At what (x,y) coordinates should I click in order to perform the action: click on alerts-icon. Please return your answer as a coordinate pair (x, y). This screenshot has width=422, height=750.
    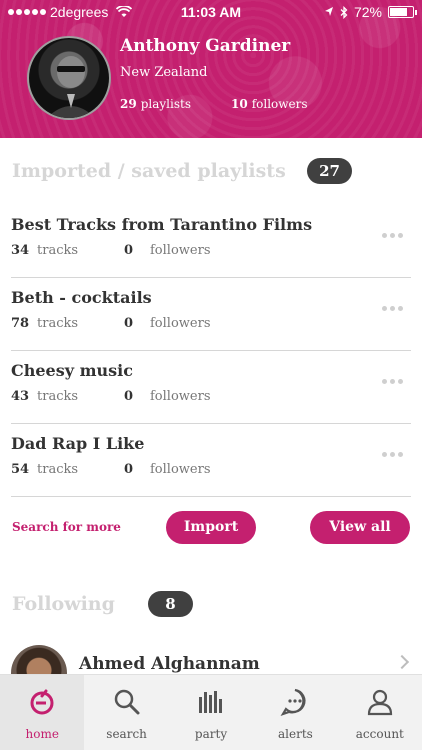
    Looking at the image, I should click on (293, 702).